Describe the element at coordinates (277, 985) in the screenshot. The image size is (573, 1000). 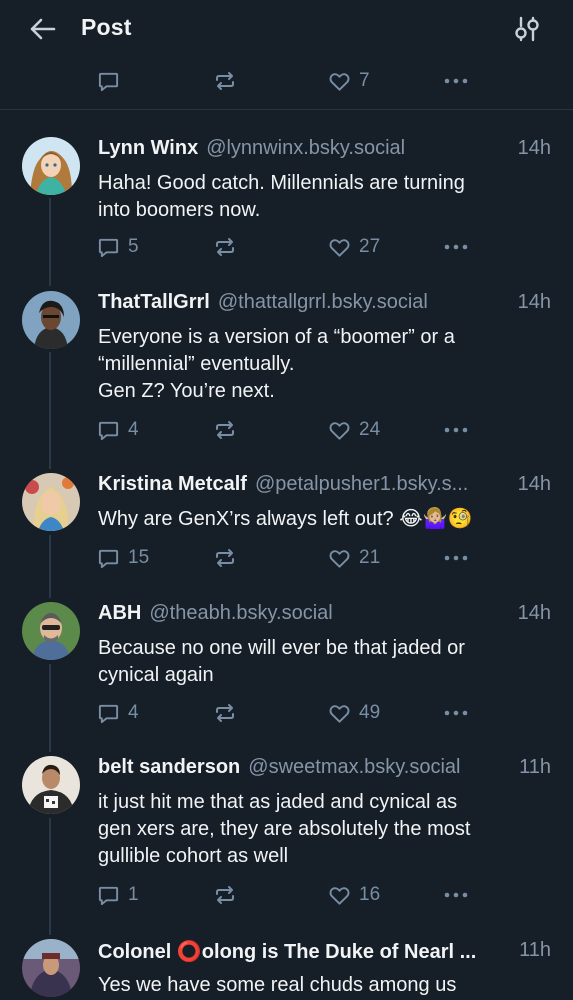
I see `post-text: Yes we have some real chuds among us` at that location.